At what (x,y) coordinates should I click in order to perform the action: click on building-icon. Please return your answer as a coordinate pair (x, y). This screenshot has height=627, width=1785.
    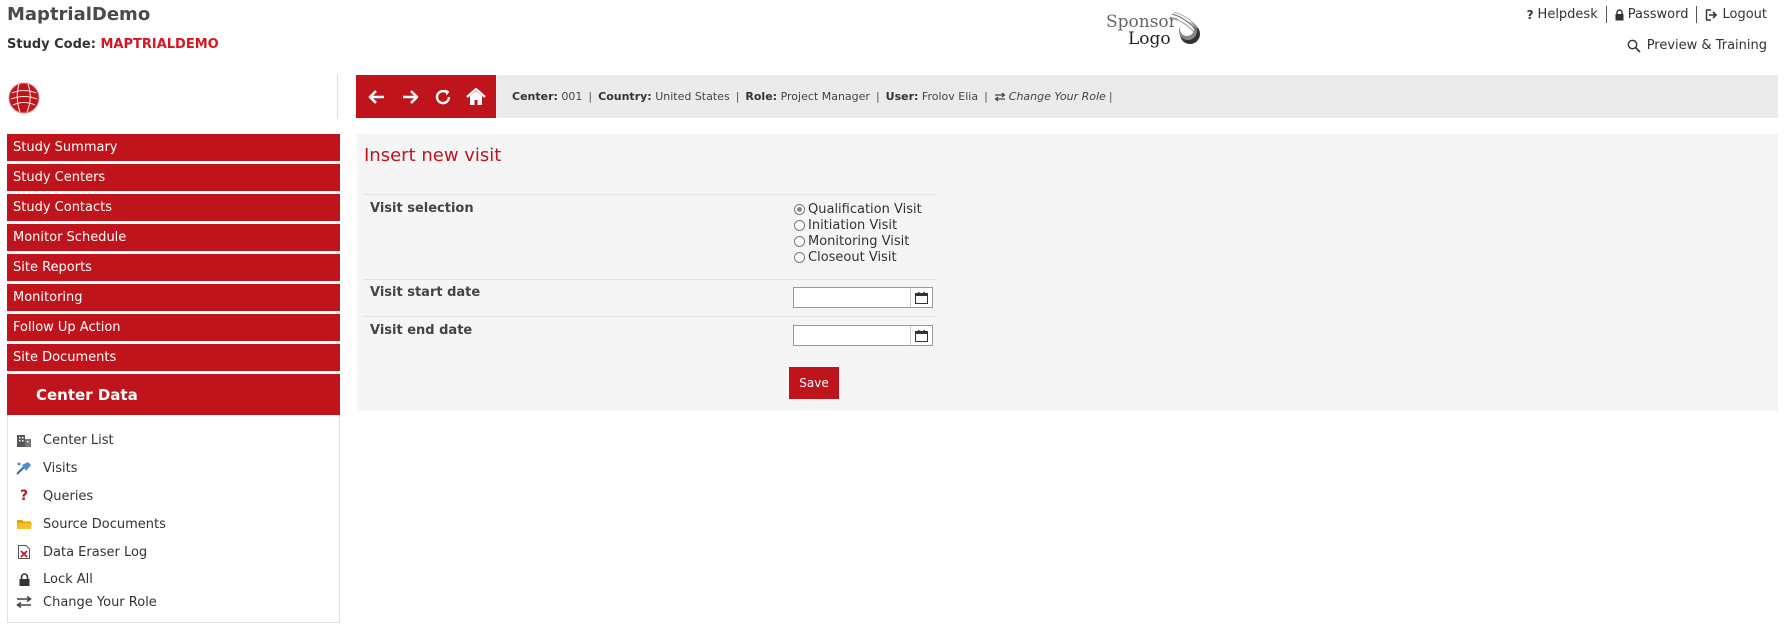
    Looking at the image, I should click on (24, 440).